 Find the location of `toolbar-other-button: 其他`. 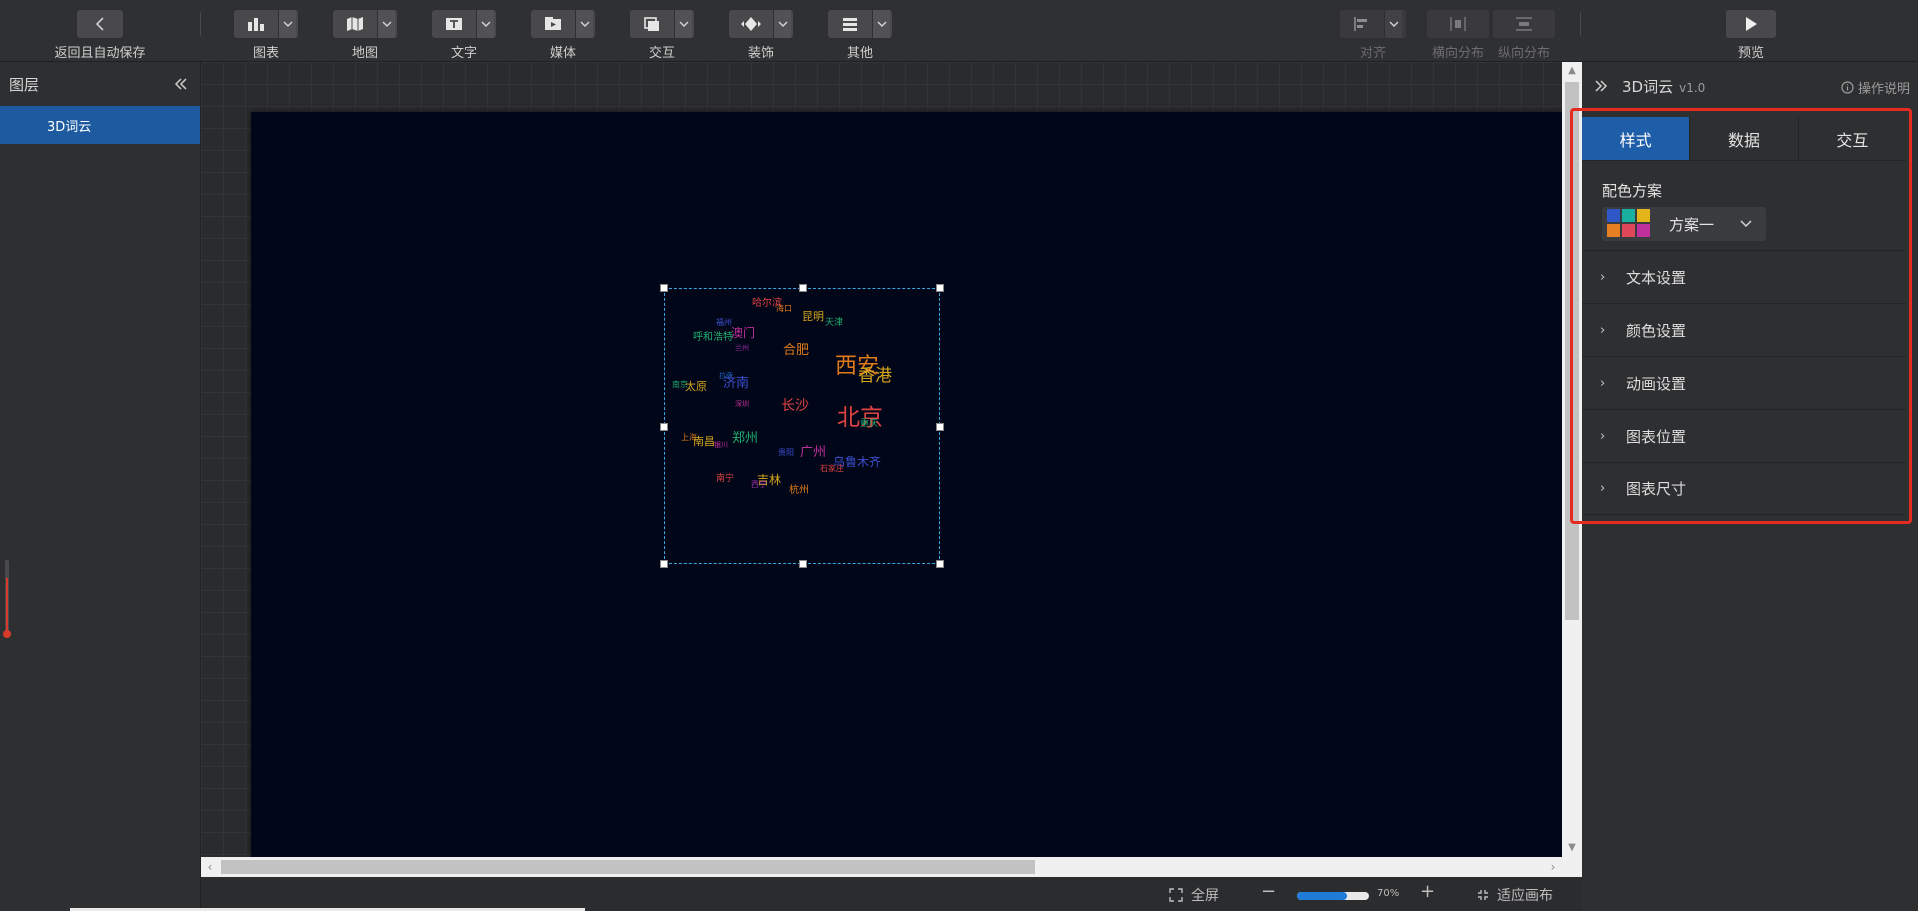

toolbar-other-button: 其他 is located at coordinates (860, 35).